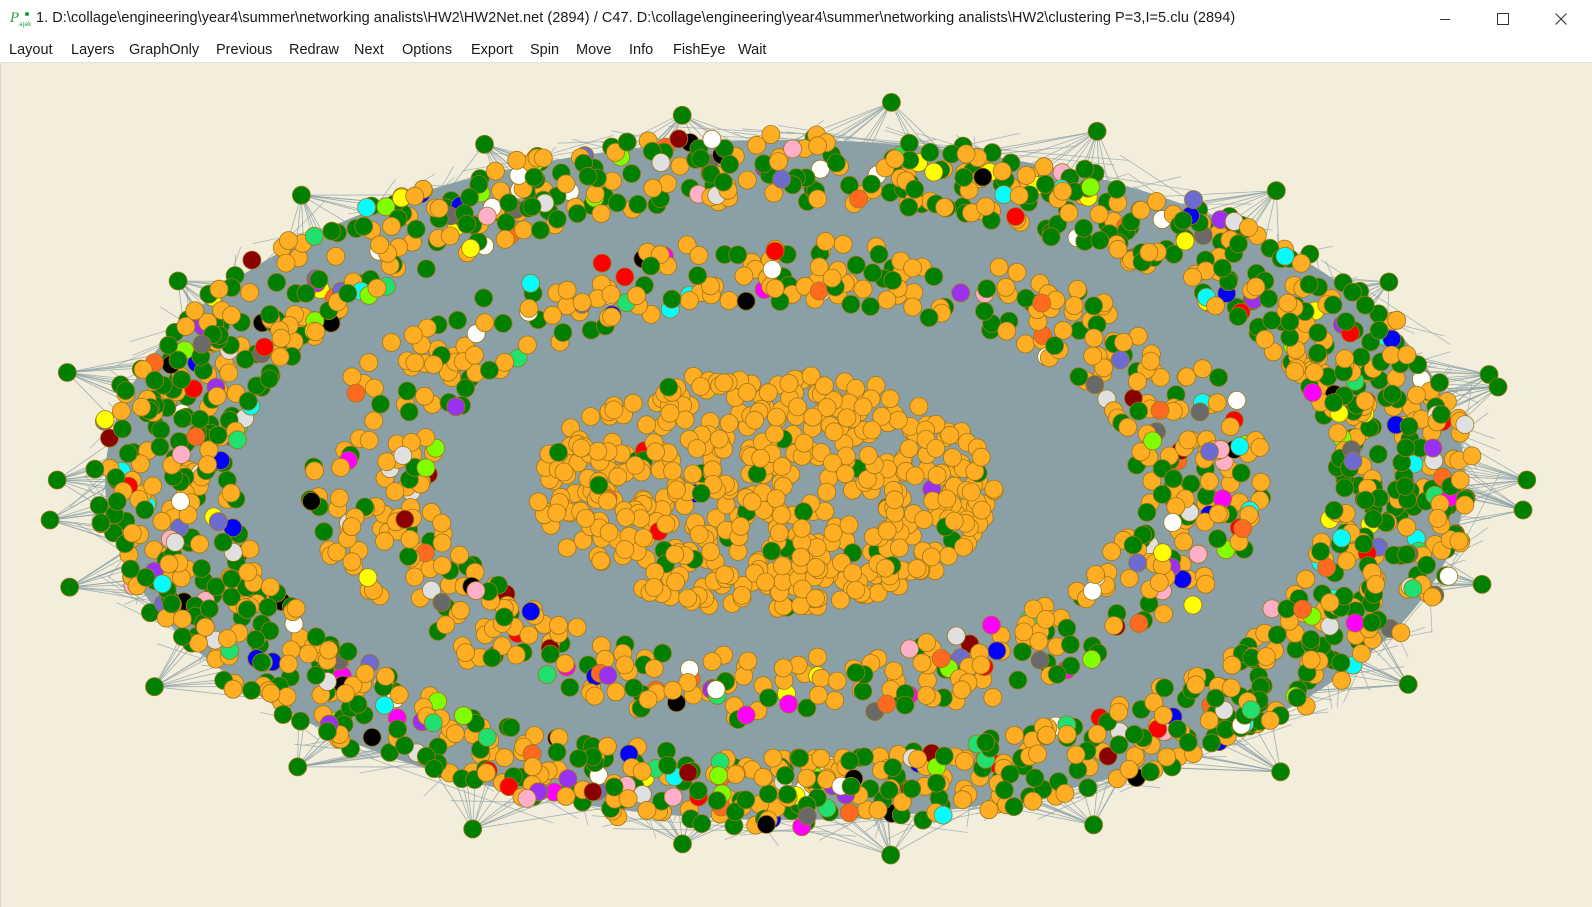 Image resolution: width=1592 pixels, height=907 pixels. I want to click on menu-graphonly: GraphOnly, so click(164, 50).